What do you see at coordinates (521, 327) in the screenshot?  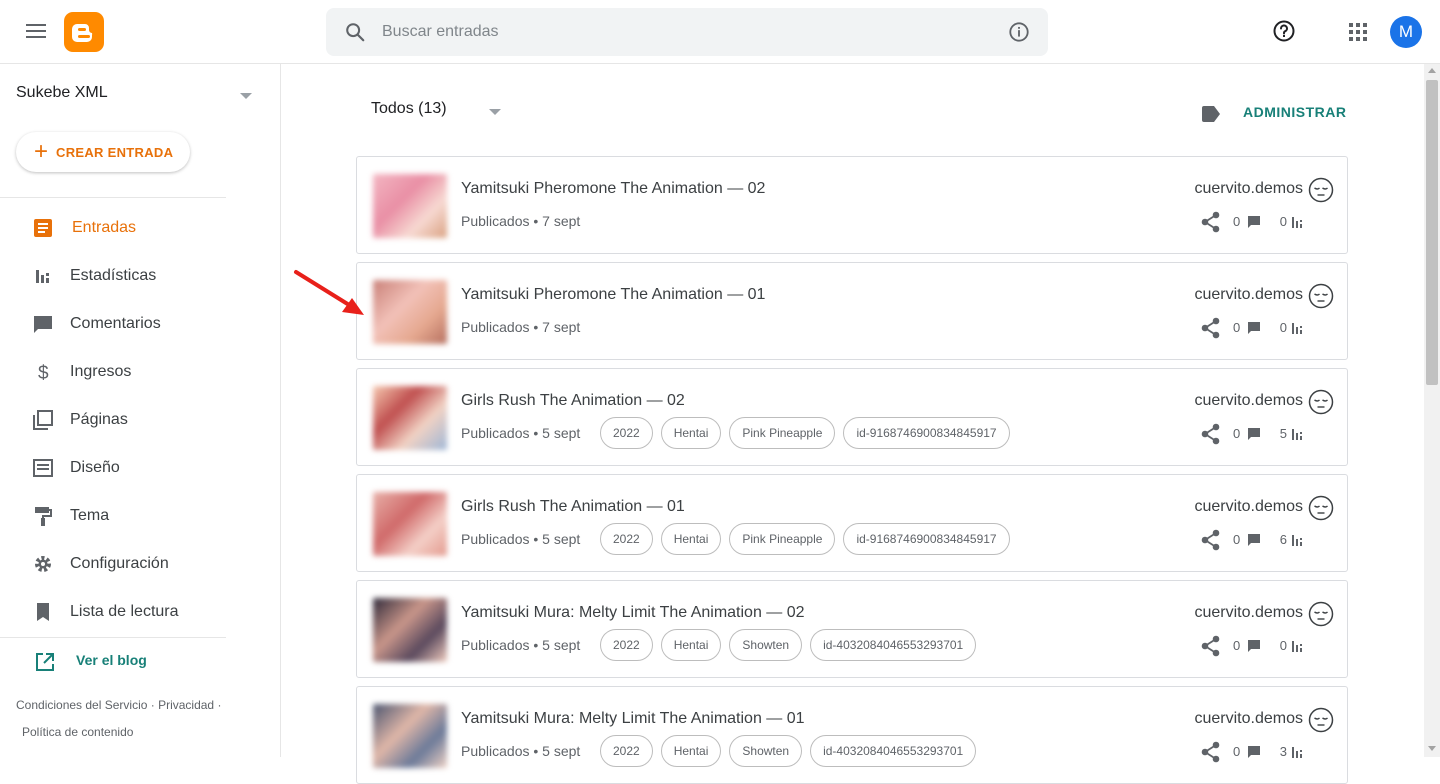 I see `post-status: Publicados • 7 sept` at bounding box center [521, 327].